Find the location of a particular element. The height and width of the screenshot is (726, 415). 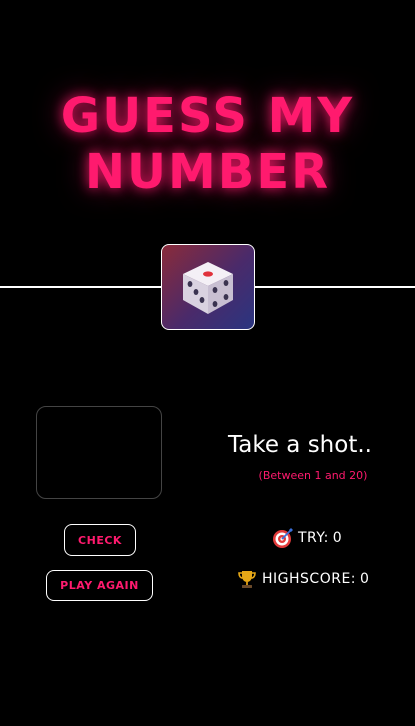

play-again-button: PLAY AGAIN is located at coordinates (99, 585).